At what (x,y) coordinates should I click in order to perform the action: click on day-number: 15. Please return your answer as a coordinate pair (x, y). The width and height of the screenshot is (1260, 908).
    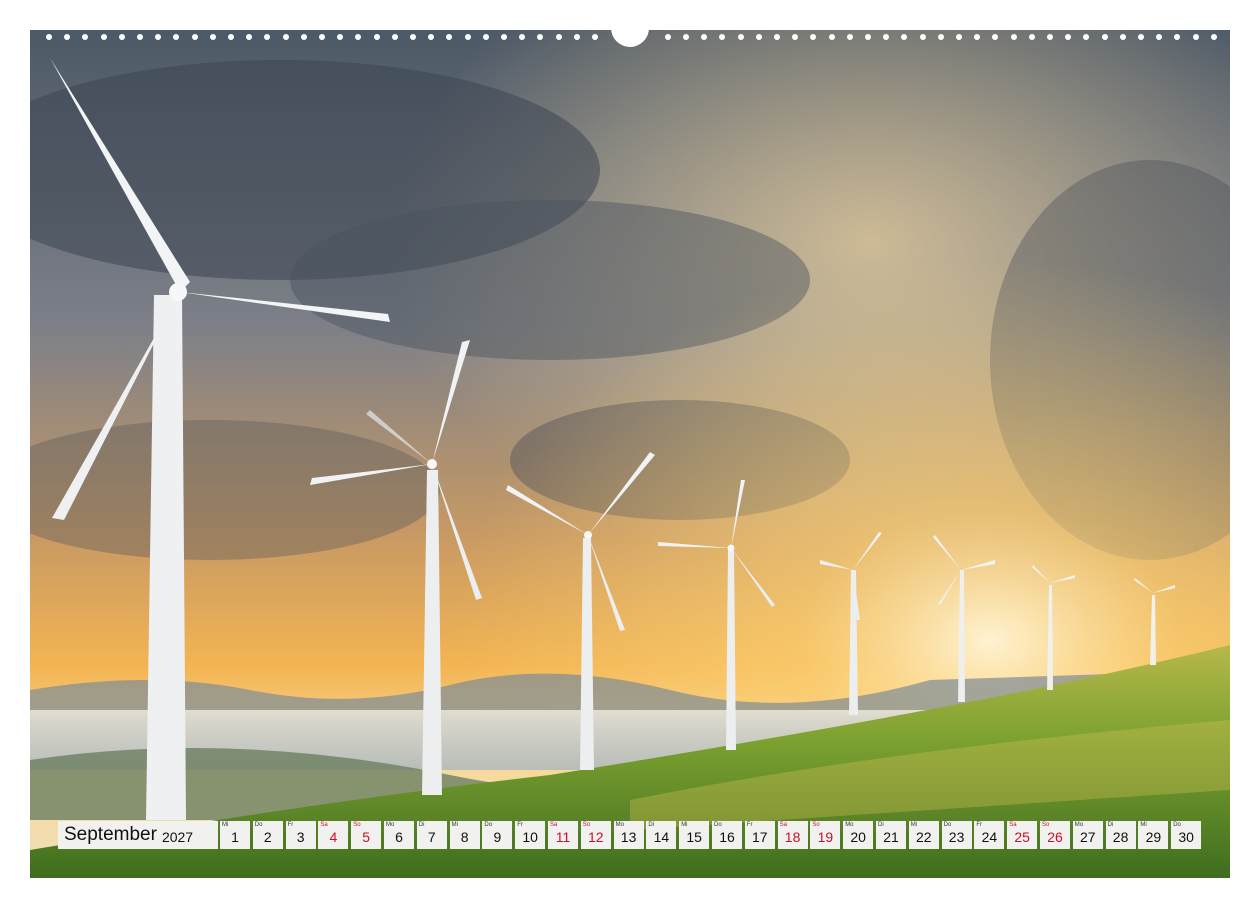
    Looking at the image, I should click on (694, 837).